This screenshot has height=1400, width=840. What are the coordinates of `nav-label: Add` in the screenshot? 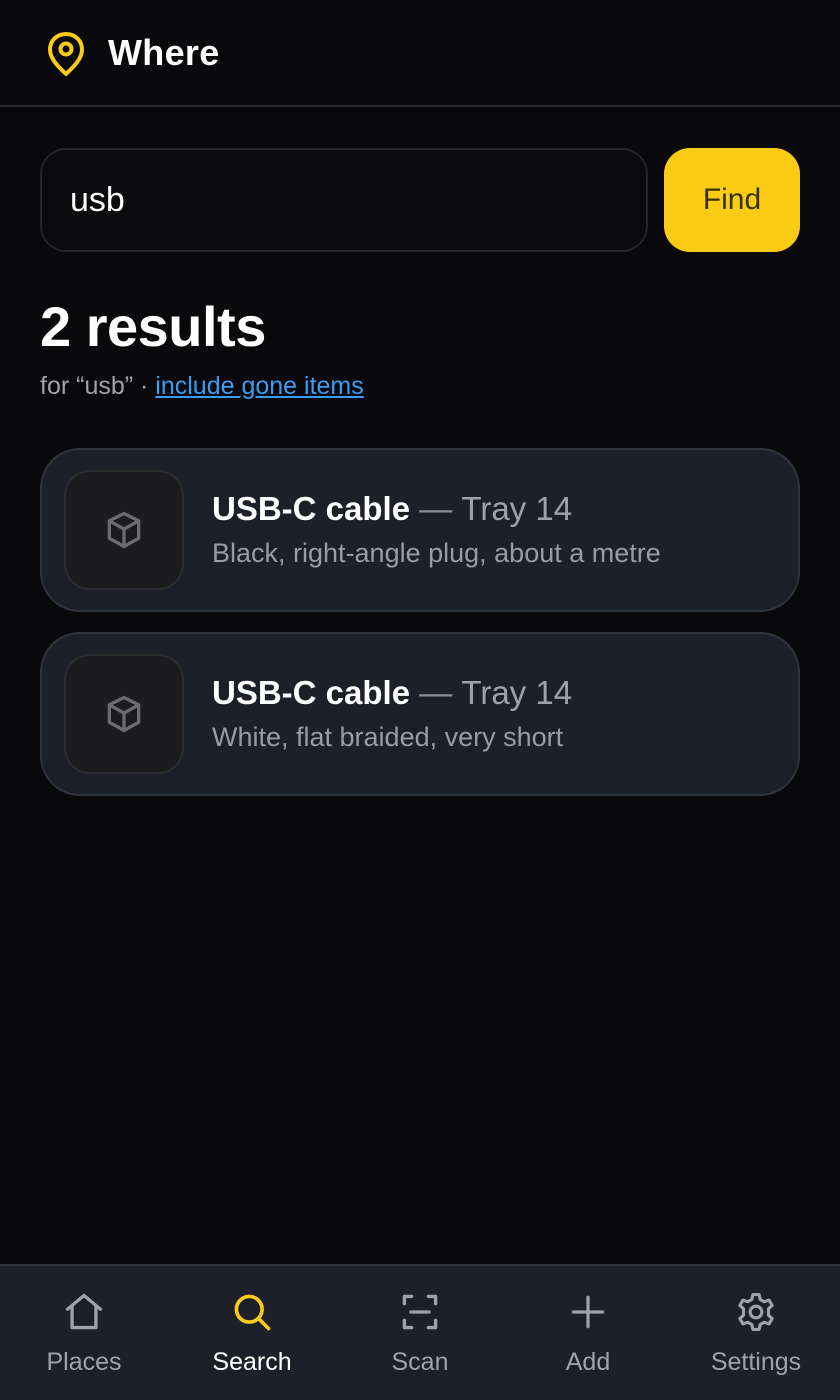 It's located at (588, 1362).